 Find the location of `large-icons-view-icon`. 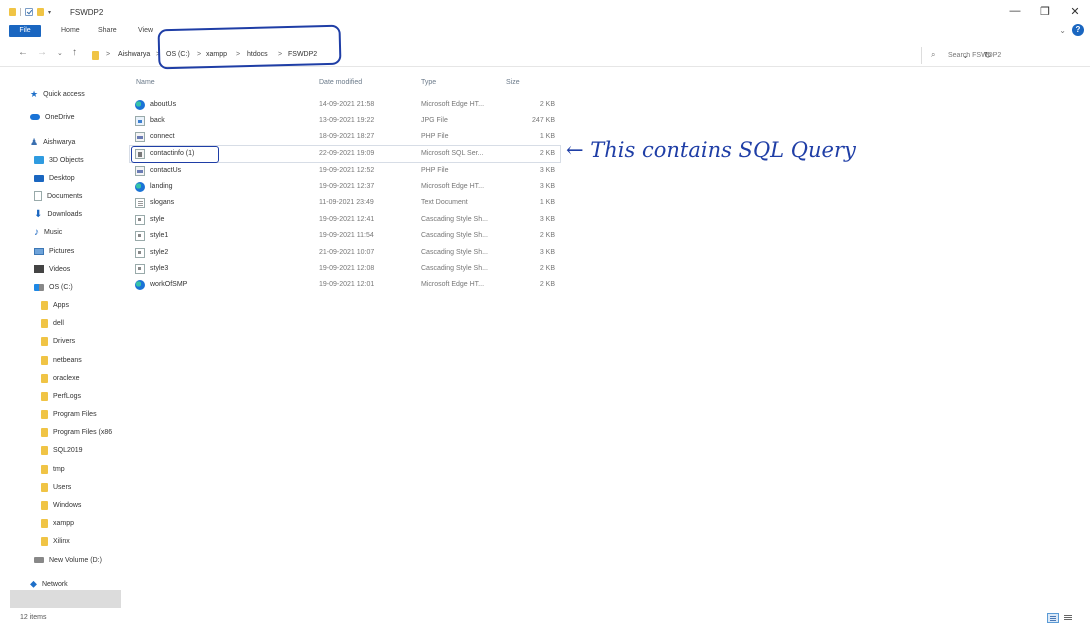

large-icons-view-icon is located at coordinates (1069, 618).